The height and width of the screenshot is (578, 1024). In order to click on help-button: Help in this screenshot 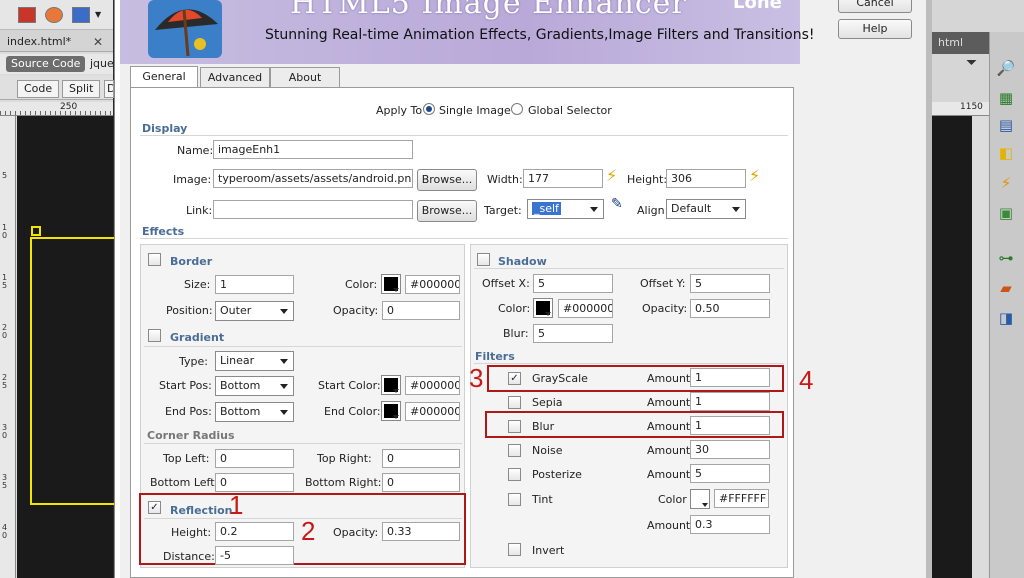, I will do `click(875, 29)`.